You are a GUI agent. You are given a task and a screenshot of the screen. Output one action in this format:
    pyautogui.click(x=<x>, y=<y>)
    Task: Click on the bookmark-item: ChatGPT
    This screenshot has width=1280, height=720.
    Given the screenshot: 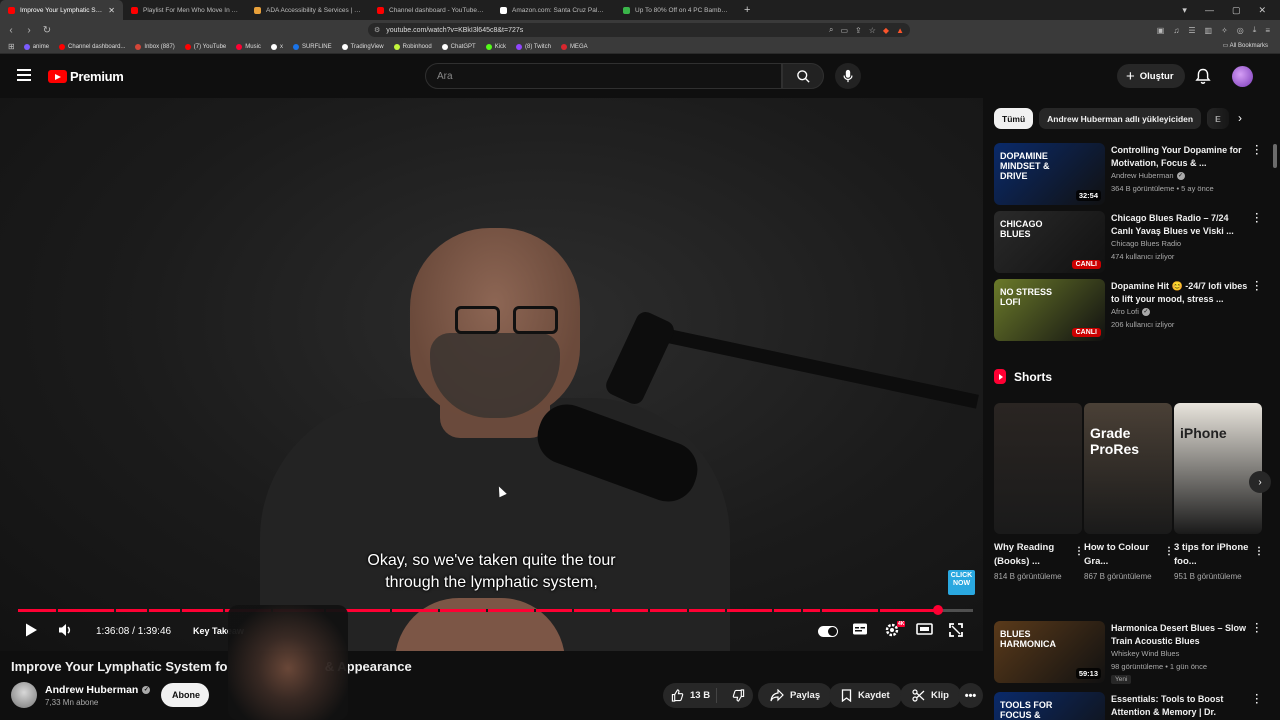 What is the action you would take?
    pyautogui.click(x=458, y=46)
    